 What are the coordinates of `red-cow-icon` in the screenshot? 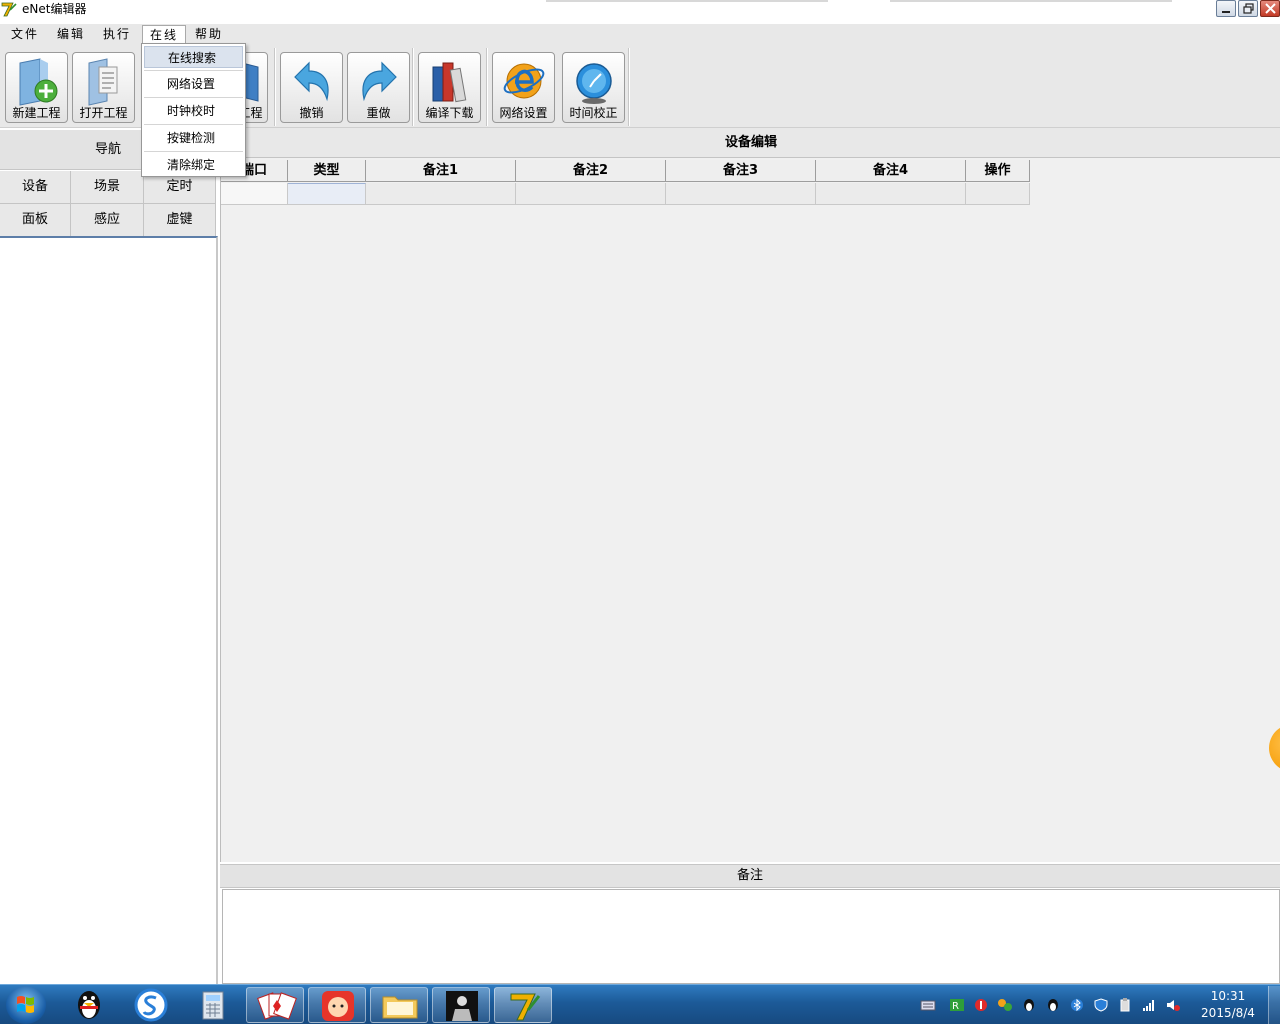 It's located at (338, 1006).